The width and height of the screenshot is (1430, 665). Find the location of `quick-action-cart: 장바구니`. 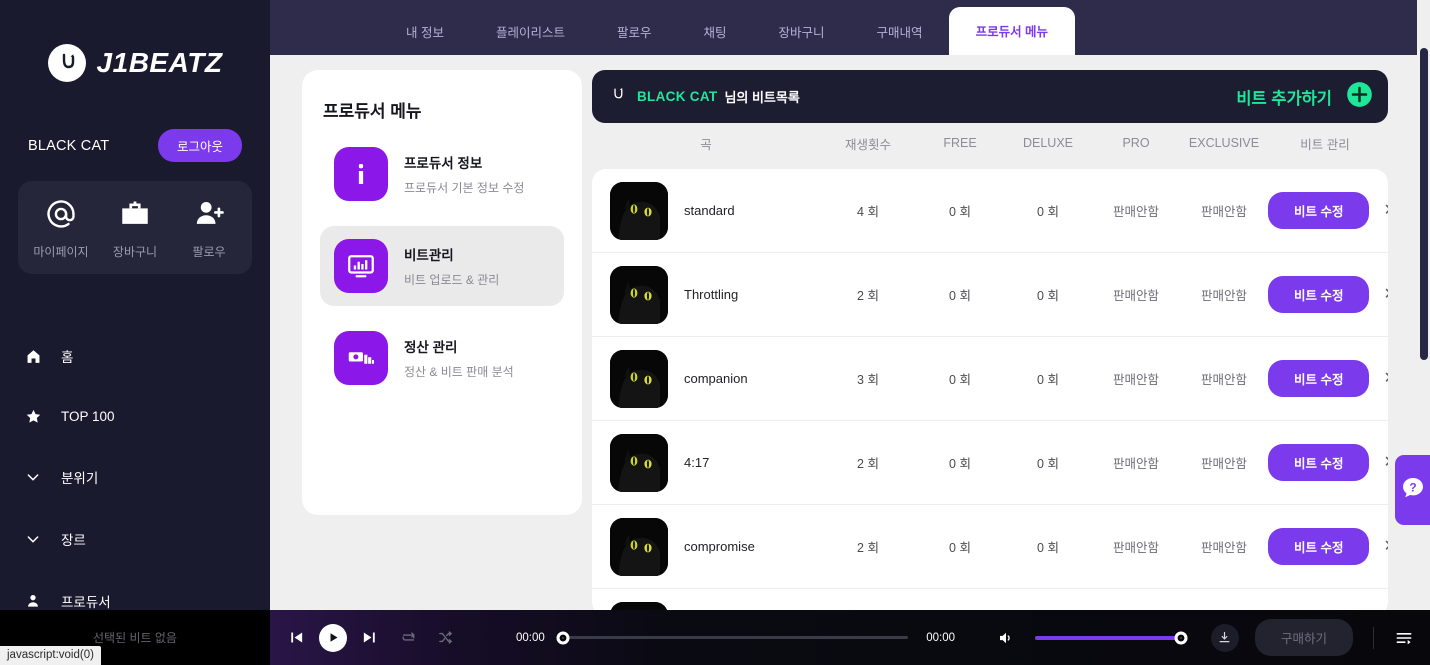

quick-action-cart: 장바구니 is located at coordinates (135, 228).